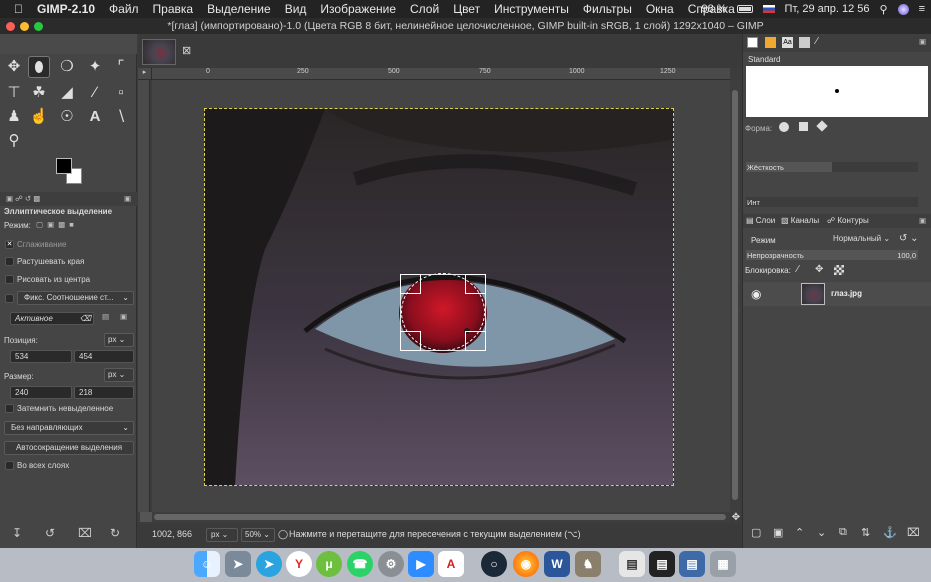 This screenshot has height=582, width=931. I want to click on close-window-button, so click(10, 26).